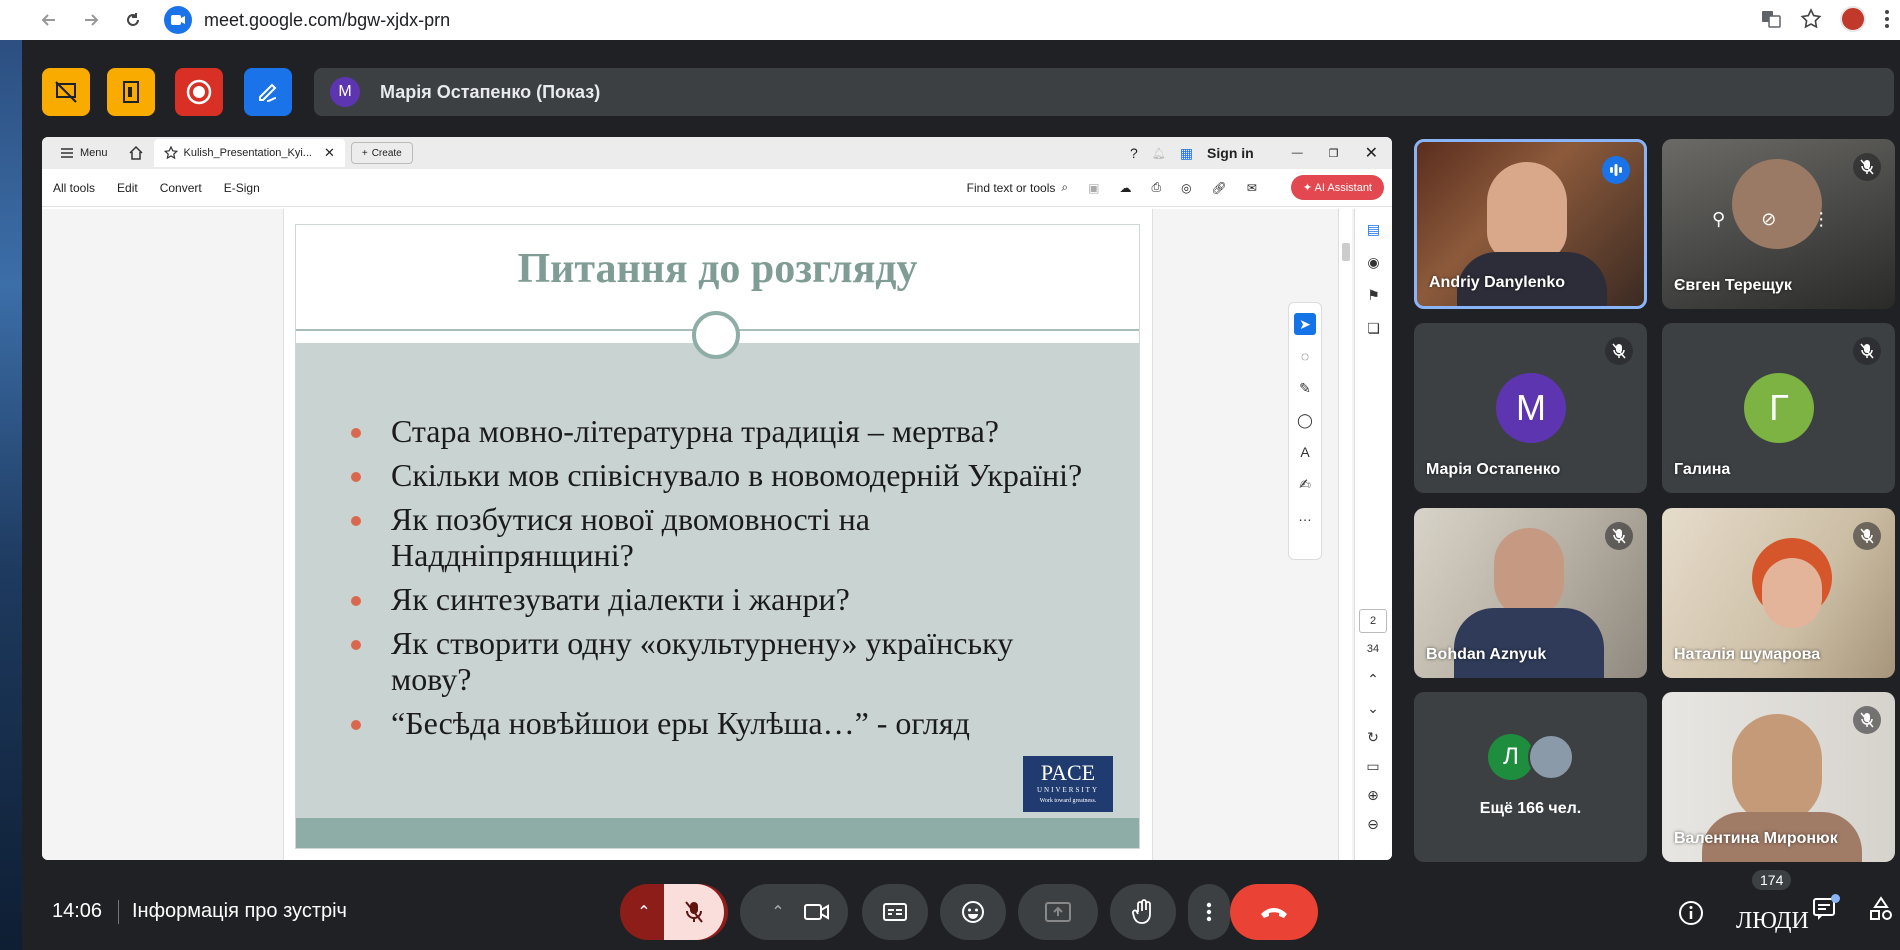  Describe the element at coordinates (1058, 912) in the screenshot. I see `present-screen-button` at that location.